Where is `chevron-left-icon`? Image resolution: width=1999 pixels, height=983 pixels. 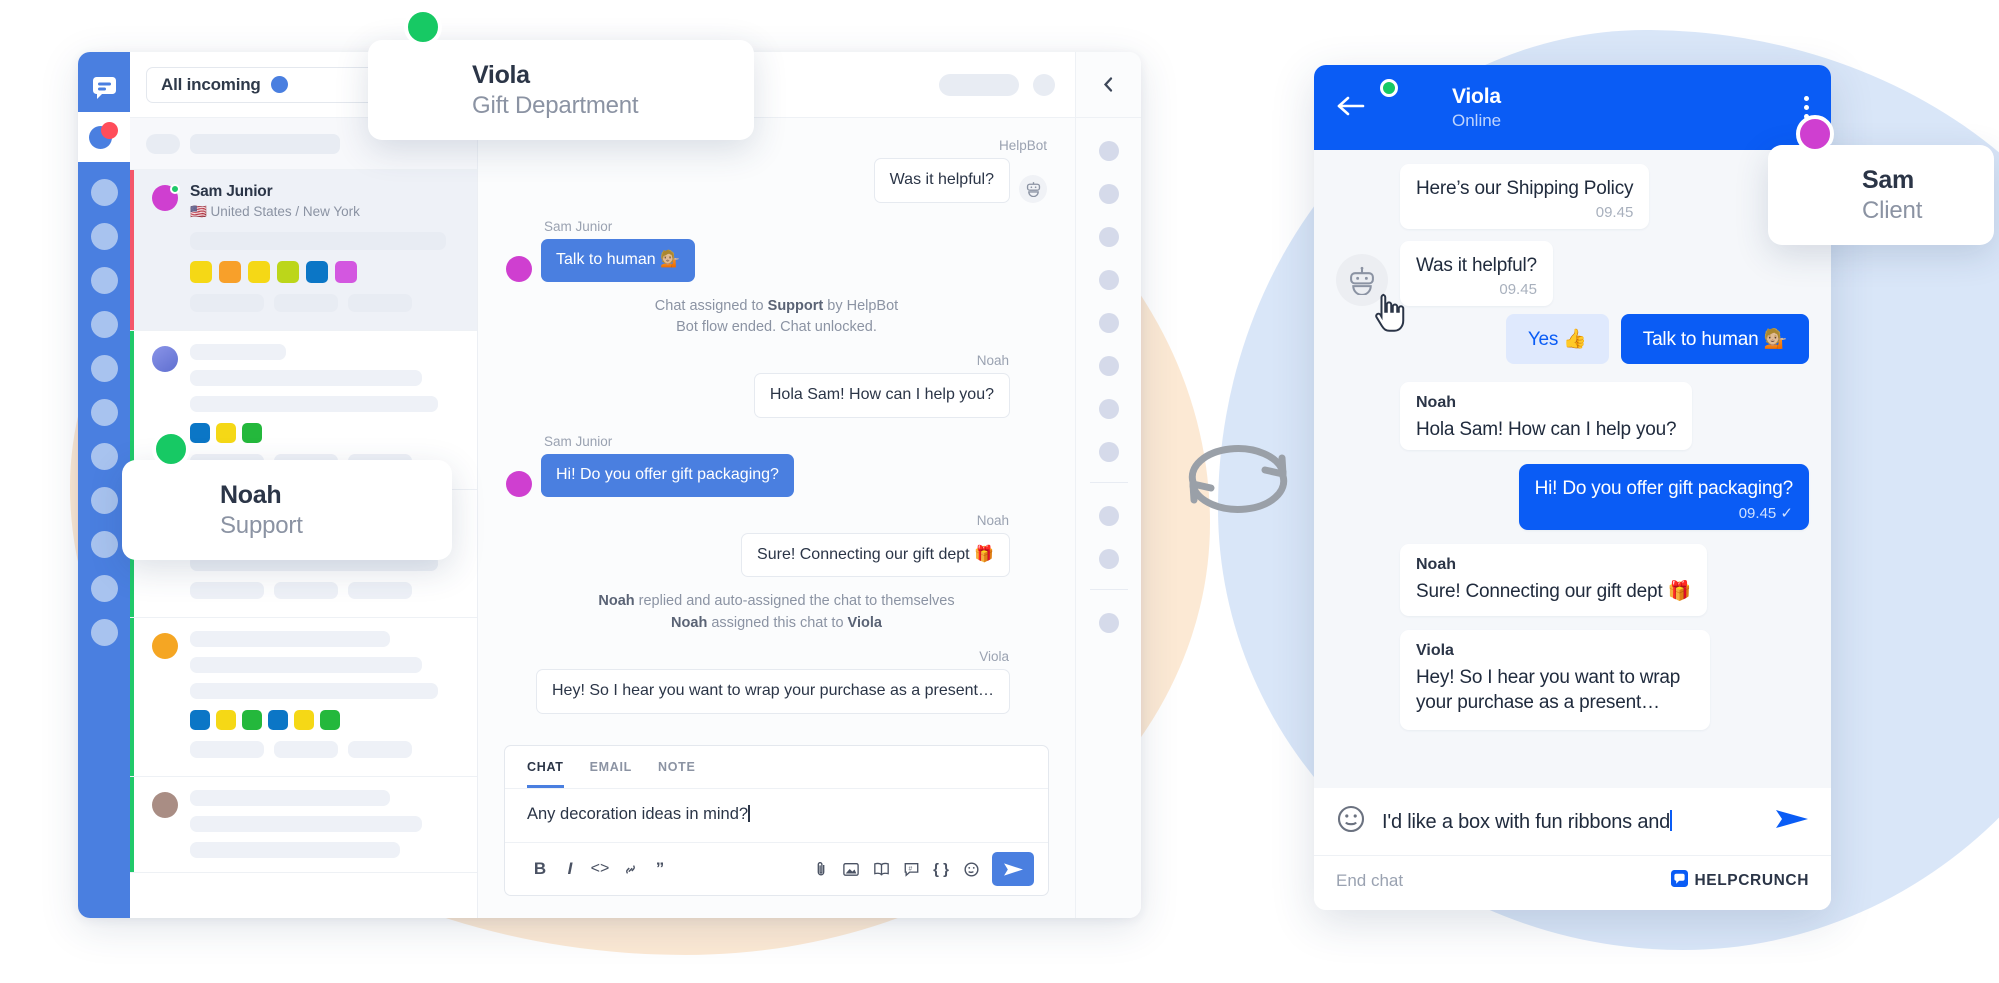 chevron-left-icon is located at coordinates (1108, 84).